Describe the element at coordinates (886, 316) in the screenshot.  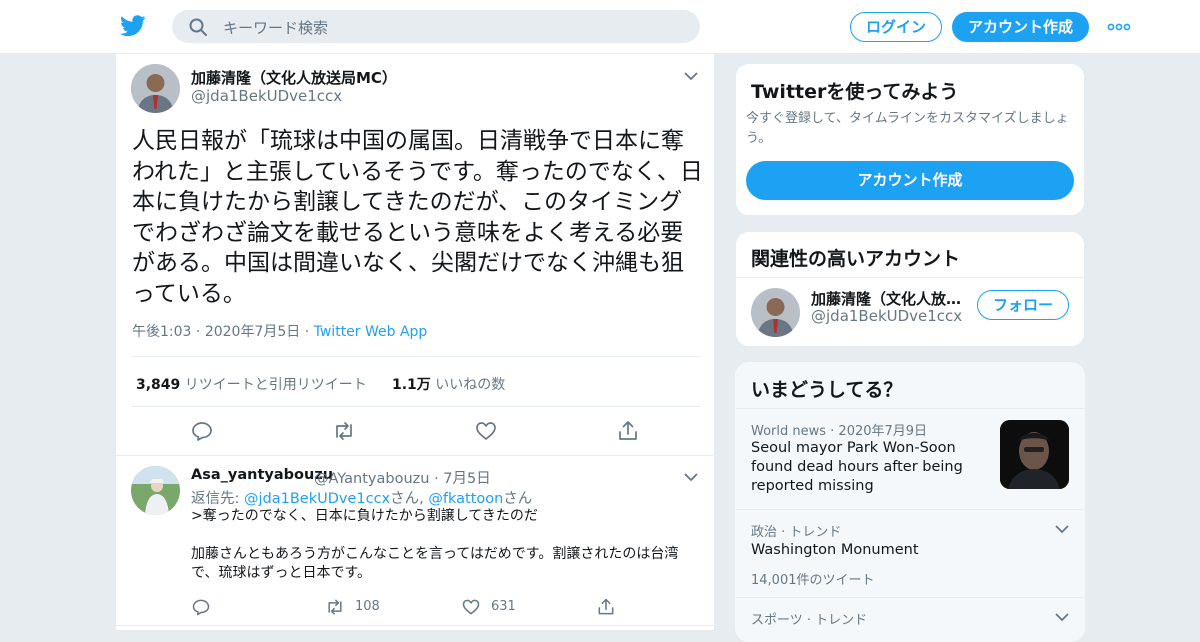
I see `related-account-handle: @jda1BekUDve1ccx` at that location.